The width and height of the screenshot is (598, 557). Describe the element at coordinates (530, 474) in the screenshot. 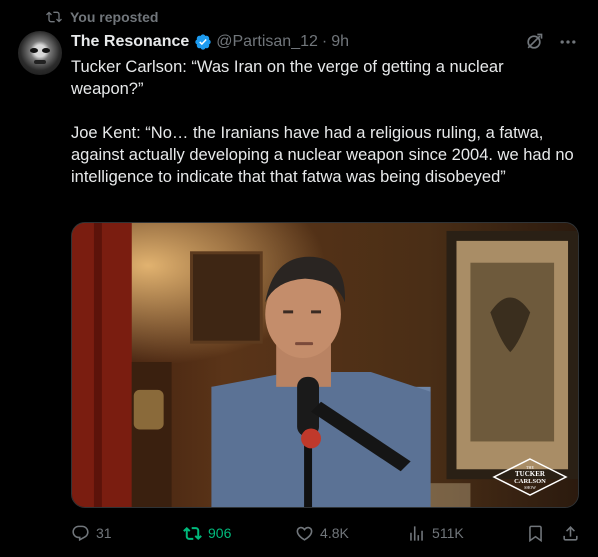

I see `logo-line-2: TUCKER` at that location.